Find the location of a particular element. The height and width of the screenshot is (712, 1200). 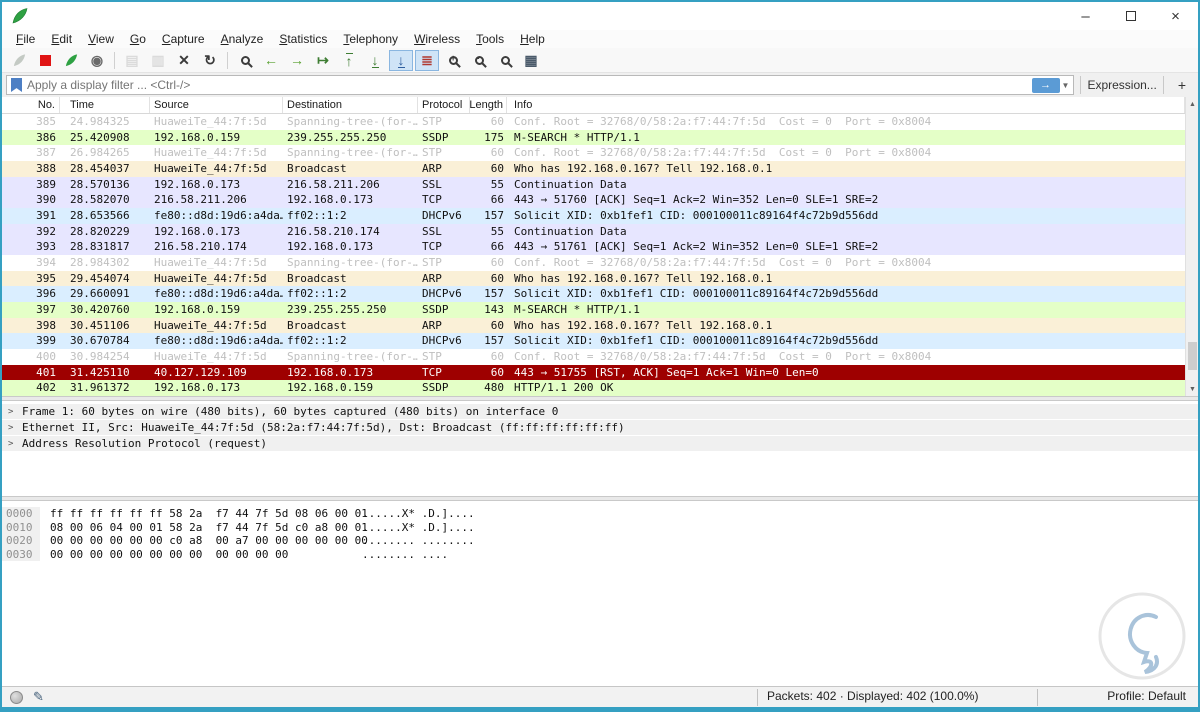

stop-capture-icon is located at coordinates (45, 60).